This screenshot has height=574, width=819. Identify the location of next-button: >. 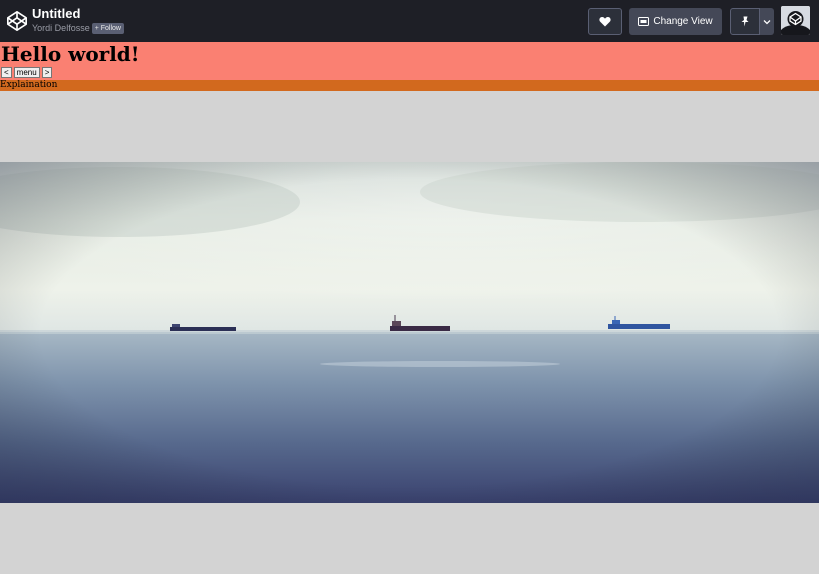
(47, 72).